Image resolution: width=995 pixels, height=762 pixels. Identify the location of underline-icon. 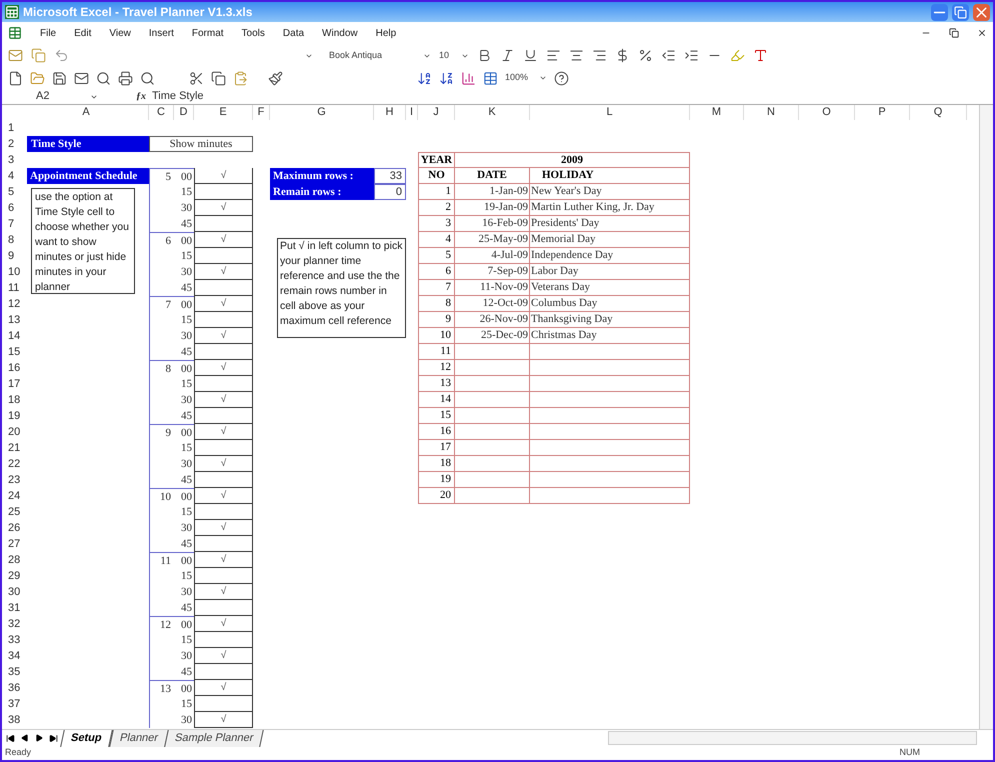
(530, 55).